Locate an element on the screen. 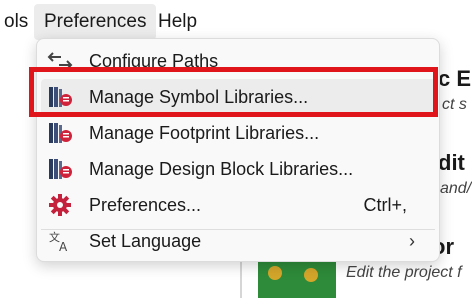 The image size is (472, 298). shortcut-label: Ctrl+, is located at coordinates (385, 205).